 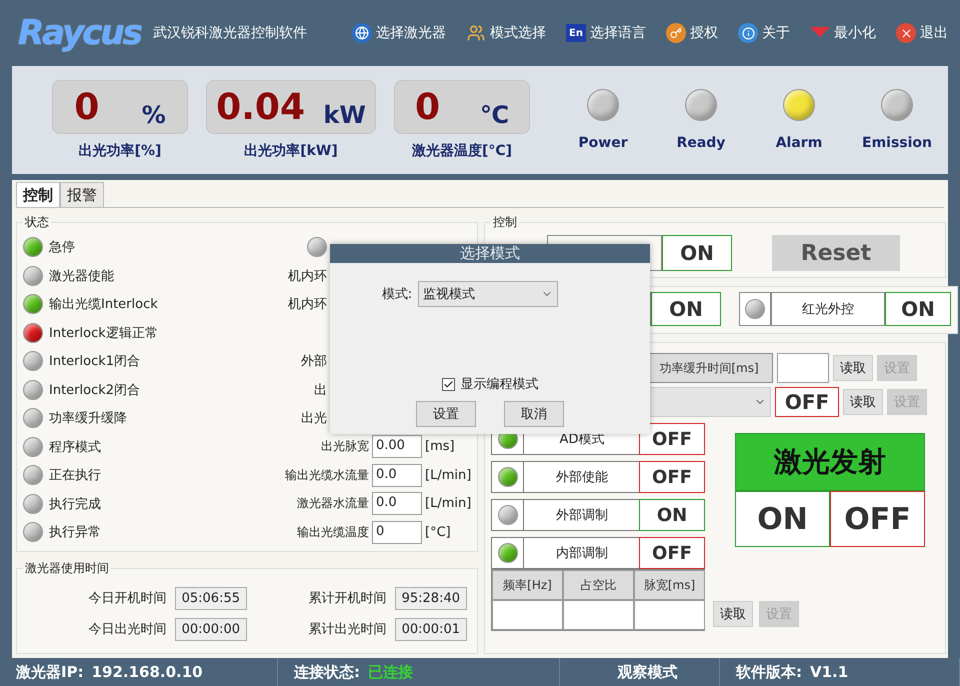 What do you see at coordinates (127, 629) in the screenshot?
I see `time-label: 今日出光时间` at bounding box center [127, 629].